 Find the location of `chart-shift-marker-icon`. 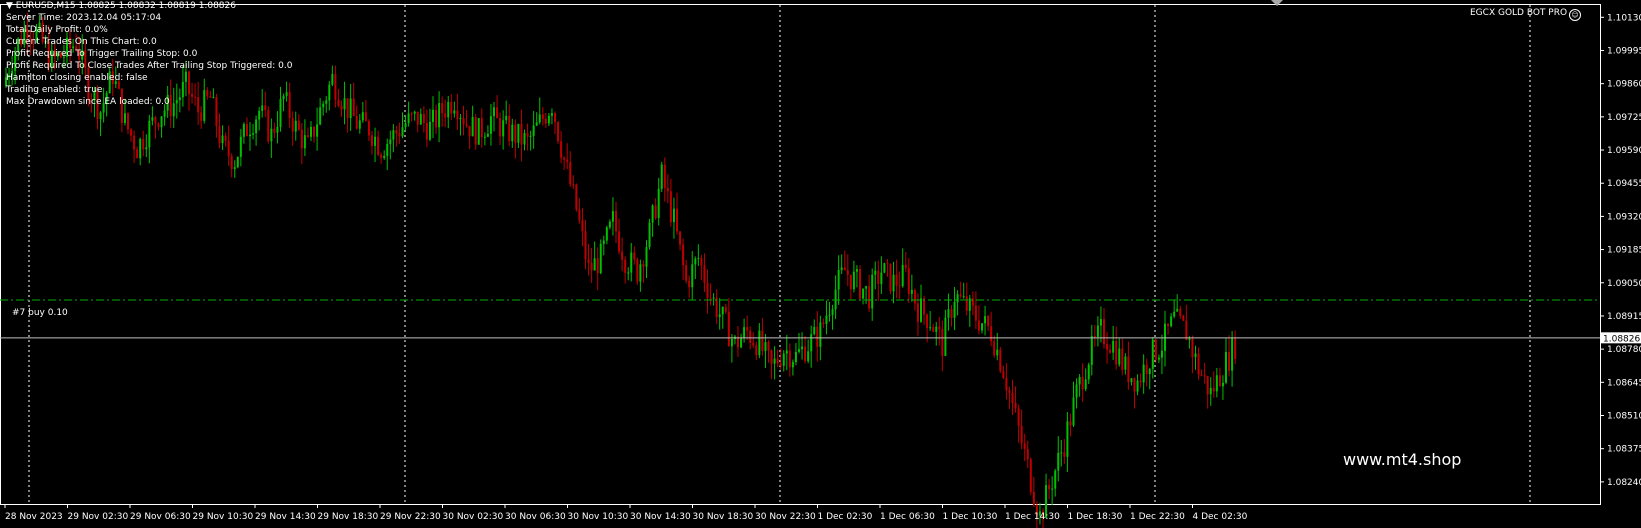

chart-shift-marker-icon is located at coordinates (1277, 3).